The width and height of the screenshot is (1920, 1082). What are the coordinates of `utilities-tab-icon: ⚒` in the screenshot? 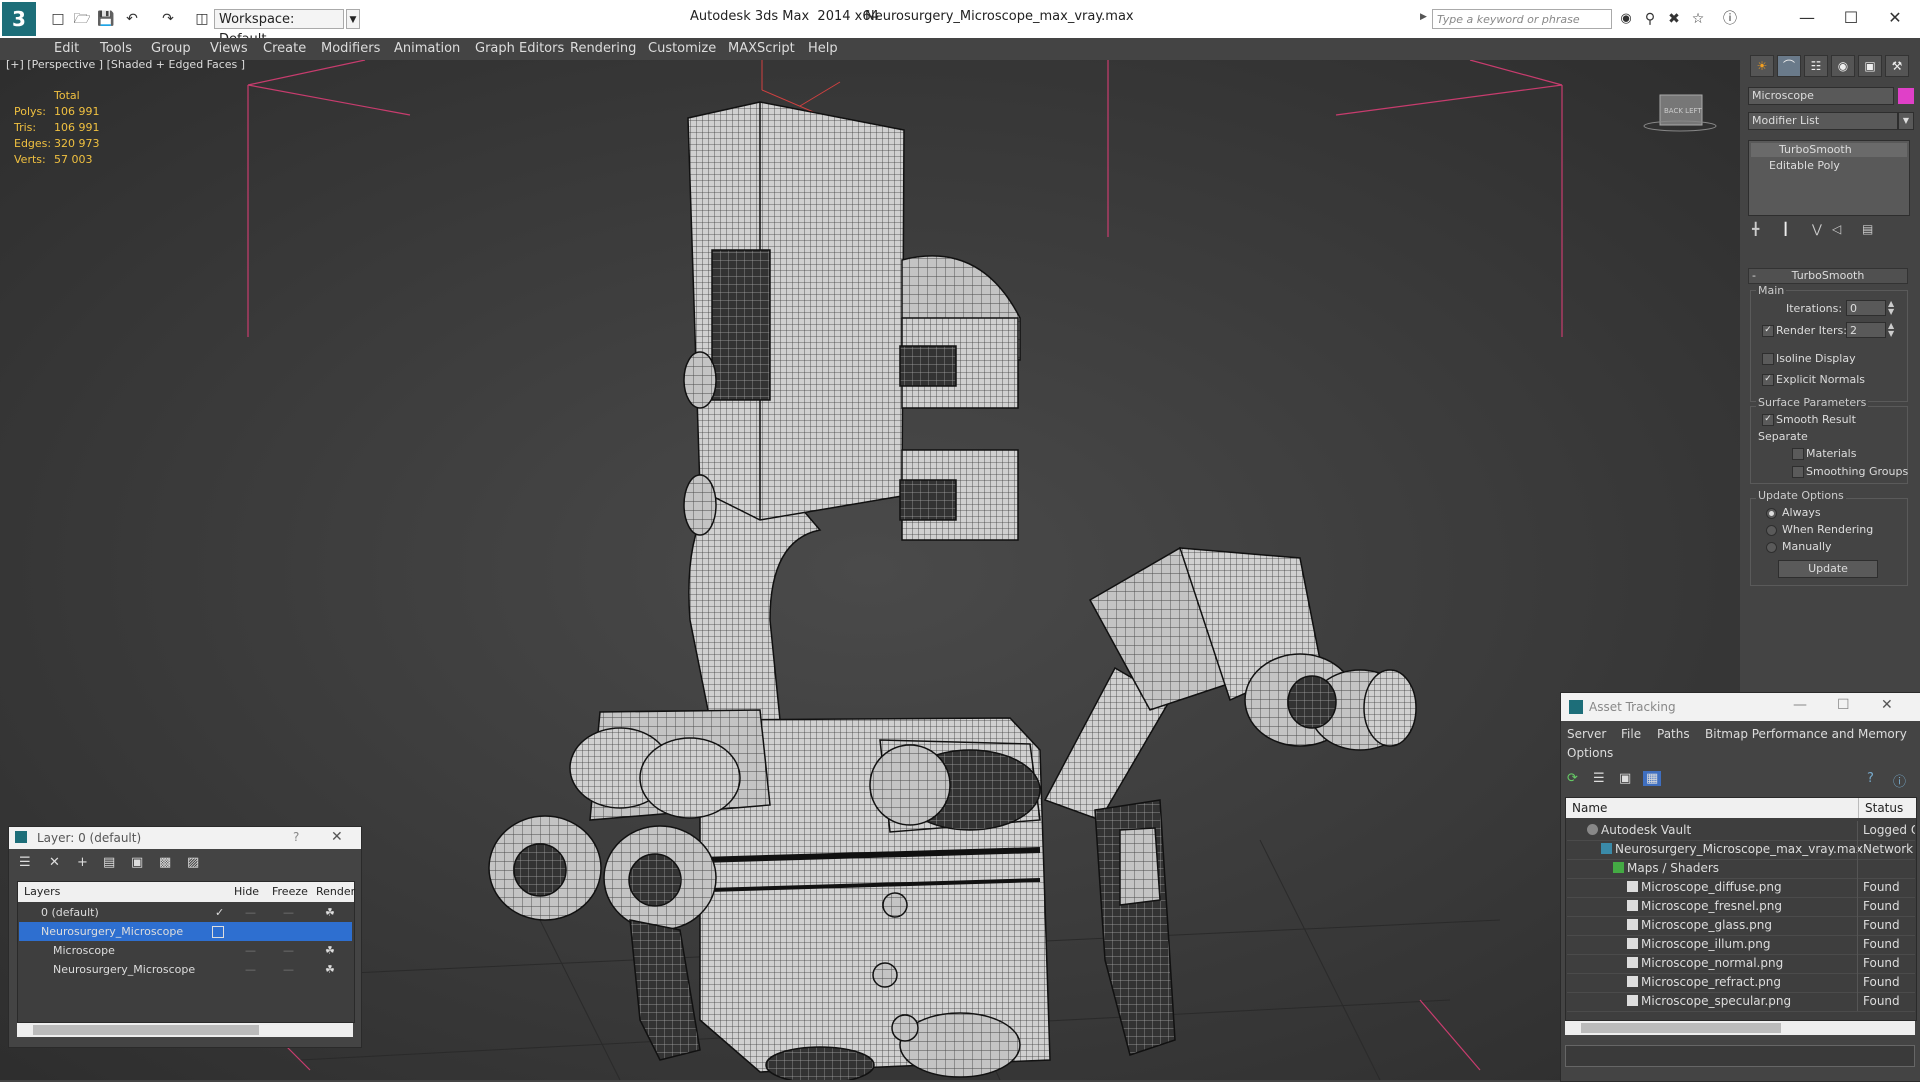 It's located at (1897, 66).